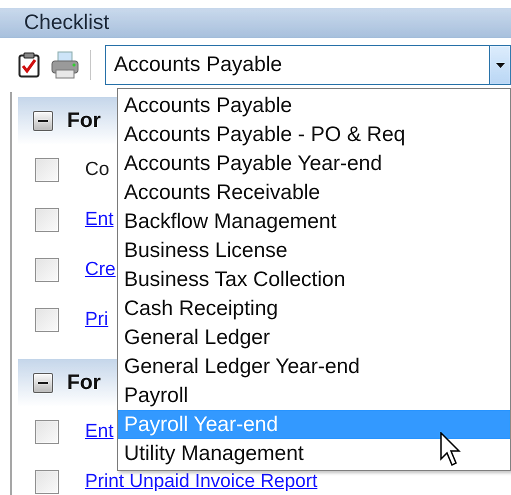 The width and height of the screenshot is (511, 495). Describe the element at coordinates (314, 192) in the screenshot. I see `dropdown-option: Accounts Receivable` at that location.